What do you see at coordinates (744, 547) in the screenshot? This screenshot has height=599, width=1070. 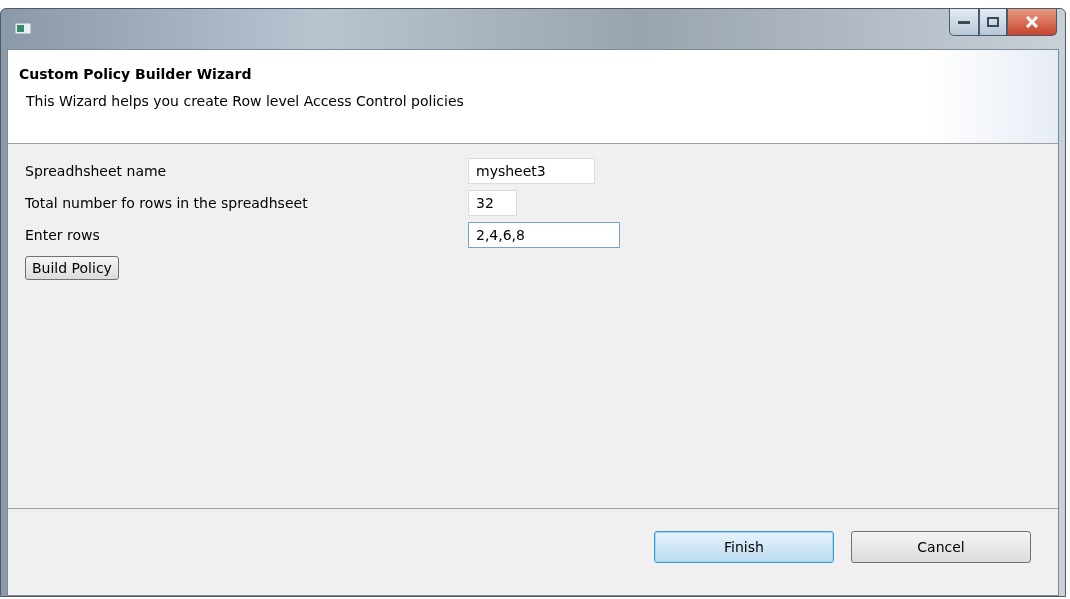 I see `dialog-button: Finish` at bounding box center [744, 547].